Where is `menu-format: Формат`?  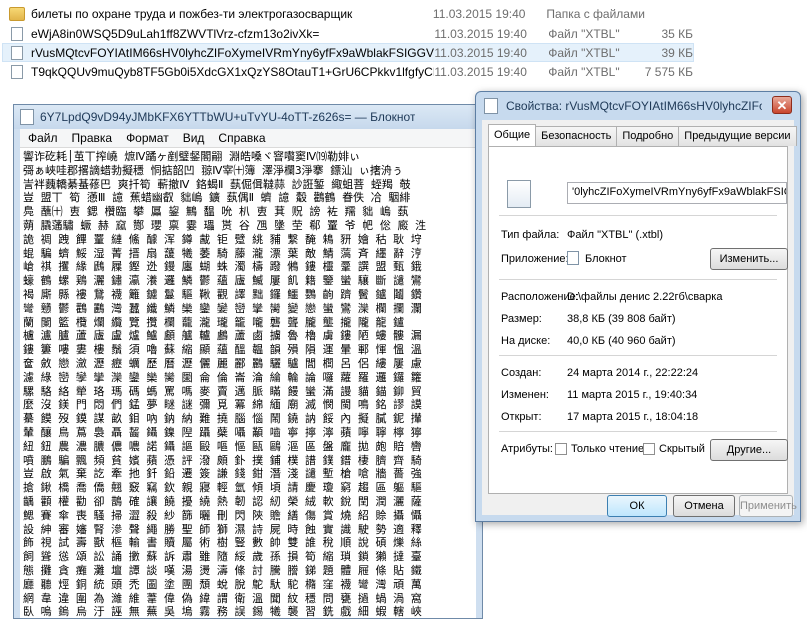 menu-format: Формат is located at coordinates (147, 138).